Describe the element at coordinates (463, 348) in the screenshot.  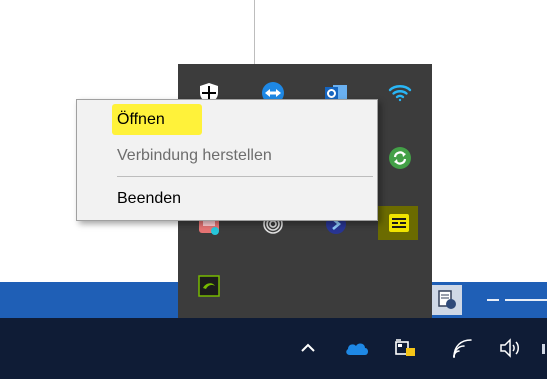
I see `wifi-signal-icon` at that location.